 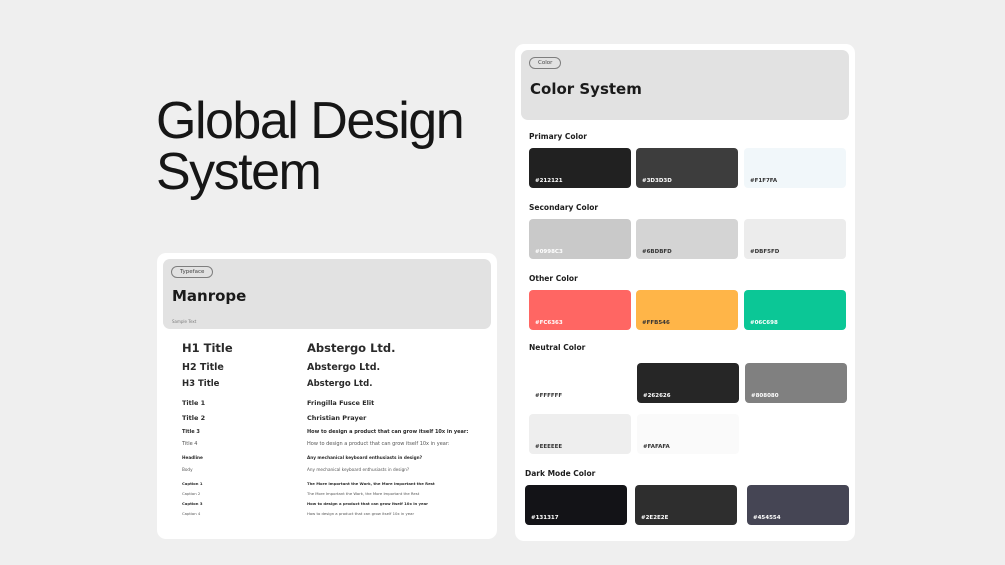 I want to click on other-color-label: Other Color, so click(x=553, y=278).